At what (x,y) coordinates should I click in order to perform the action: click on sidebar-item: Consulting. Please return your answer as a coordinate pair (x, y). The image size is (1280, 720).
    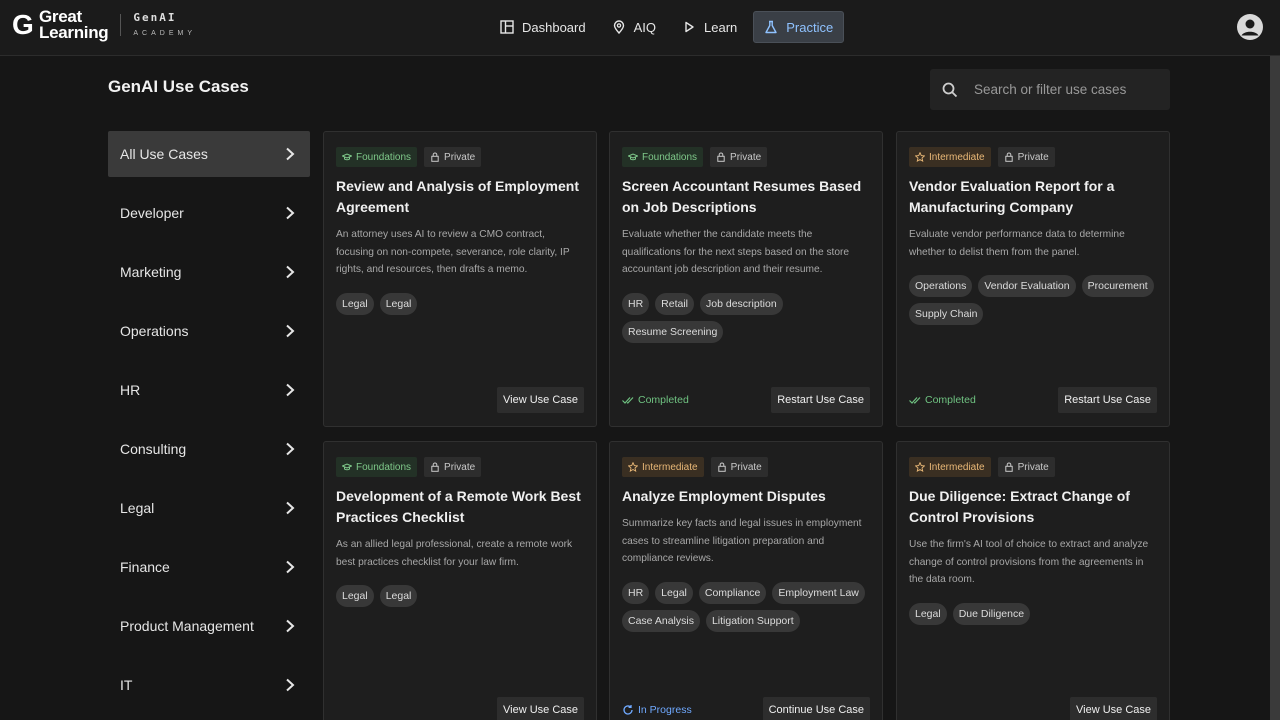
    Looking at the image, I should click on (209, 449).